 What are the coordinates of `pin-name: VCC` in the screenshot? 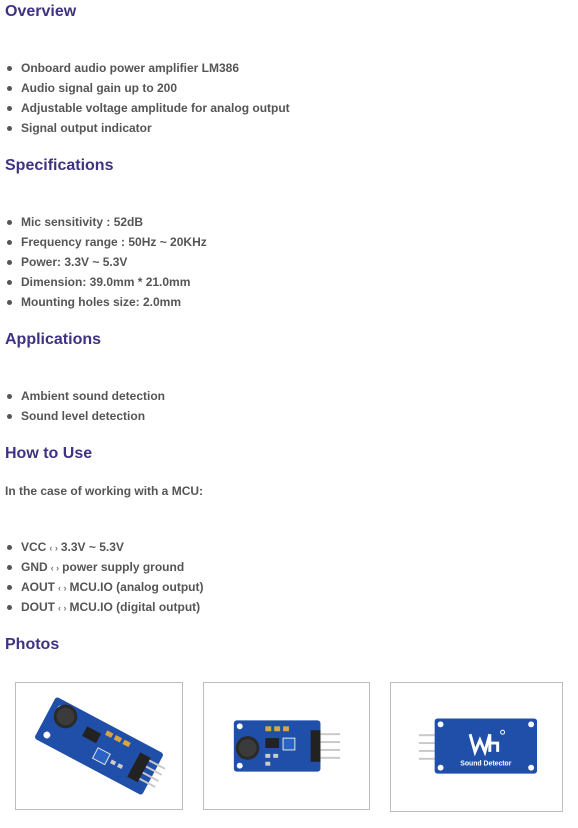 It's located at (34, 547).